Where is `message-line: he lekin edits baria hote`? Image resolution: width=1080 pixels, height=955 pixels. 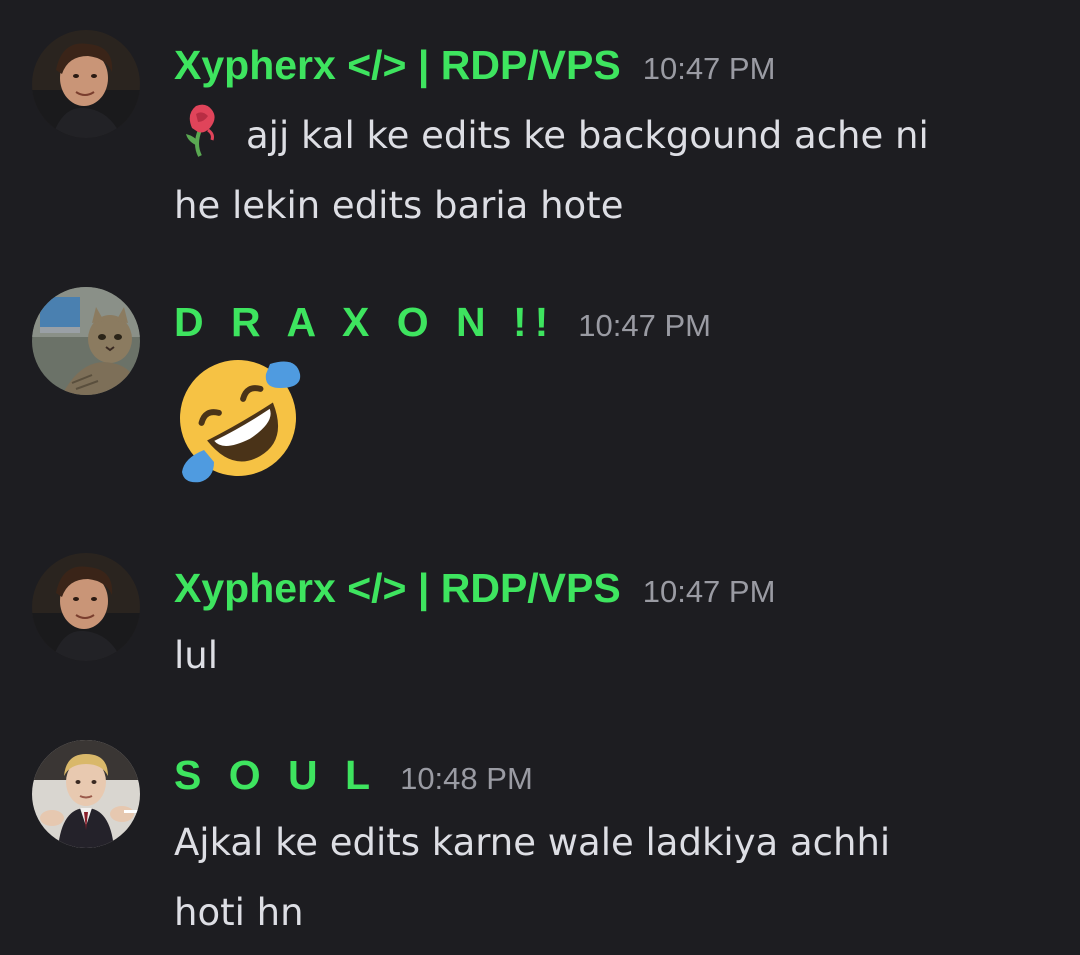
message-line: he lekin edits baria hote is located at coordinates (399, 205).